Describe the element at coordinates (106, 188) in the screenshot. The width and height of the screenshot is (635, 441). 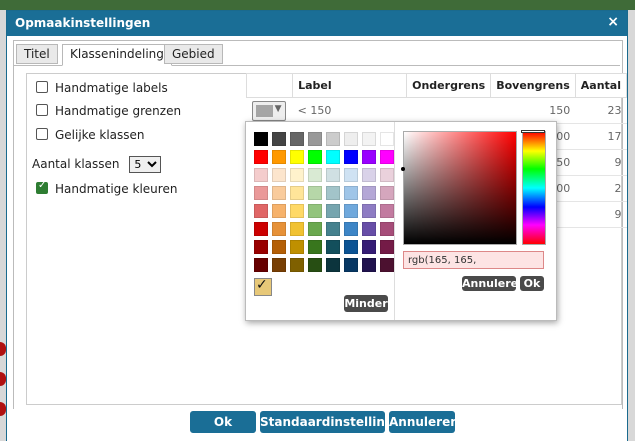
I see `manual-colors-option: Handmatige kleuren` at that location.